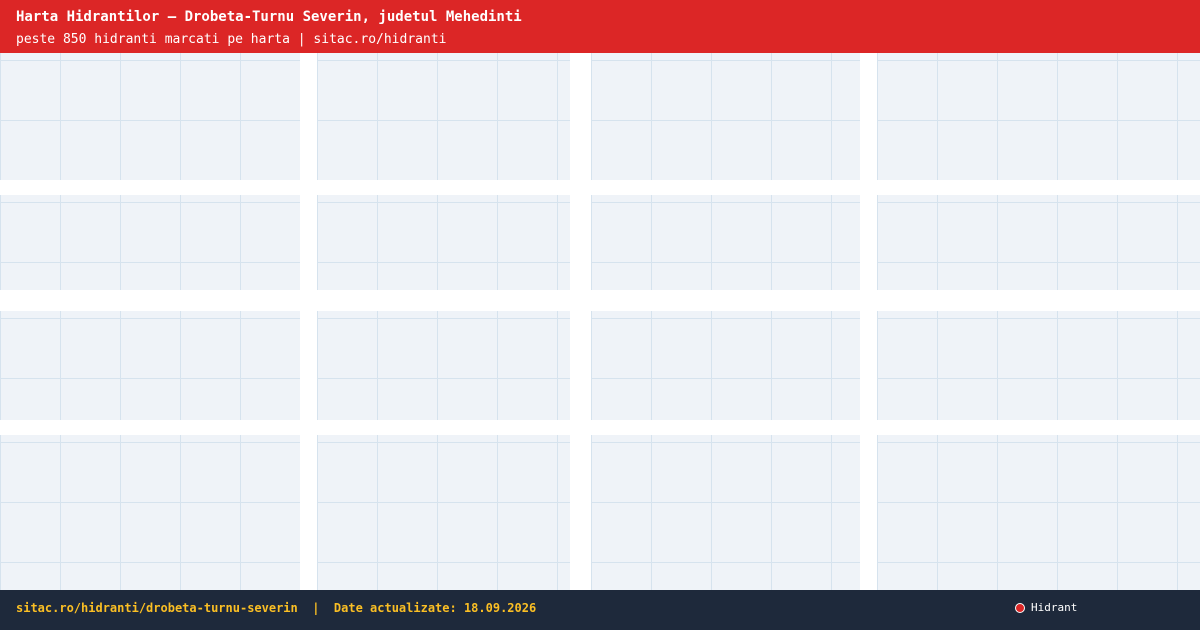  I want to click on footer-url: sitac.ro/hidranti/drobeta-turnu-severin, so click(157, 608).